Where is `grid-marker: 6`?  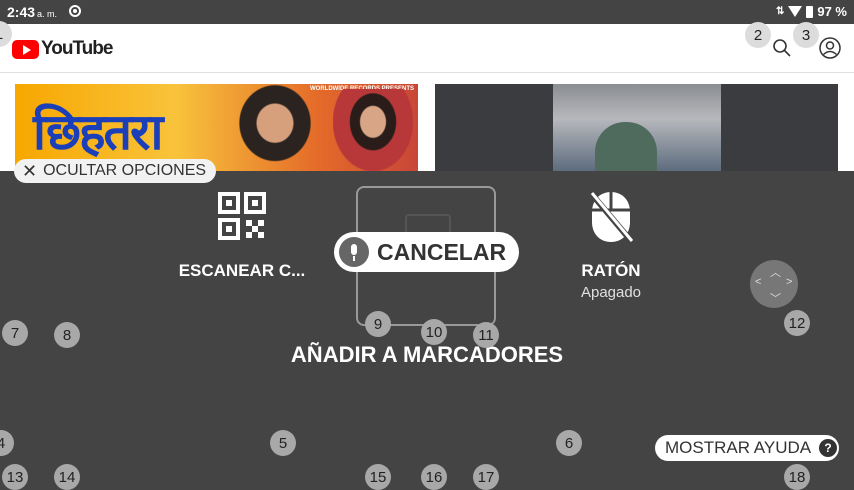
grid-marker: 6 is located at coordinates (569, 443).